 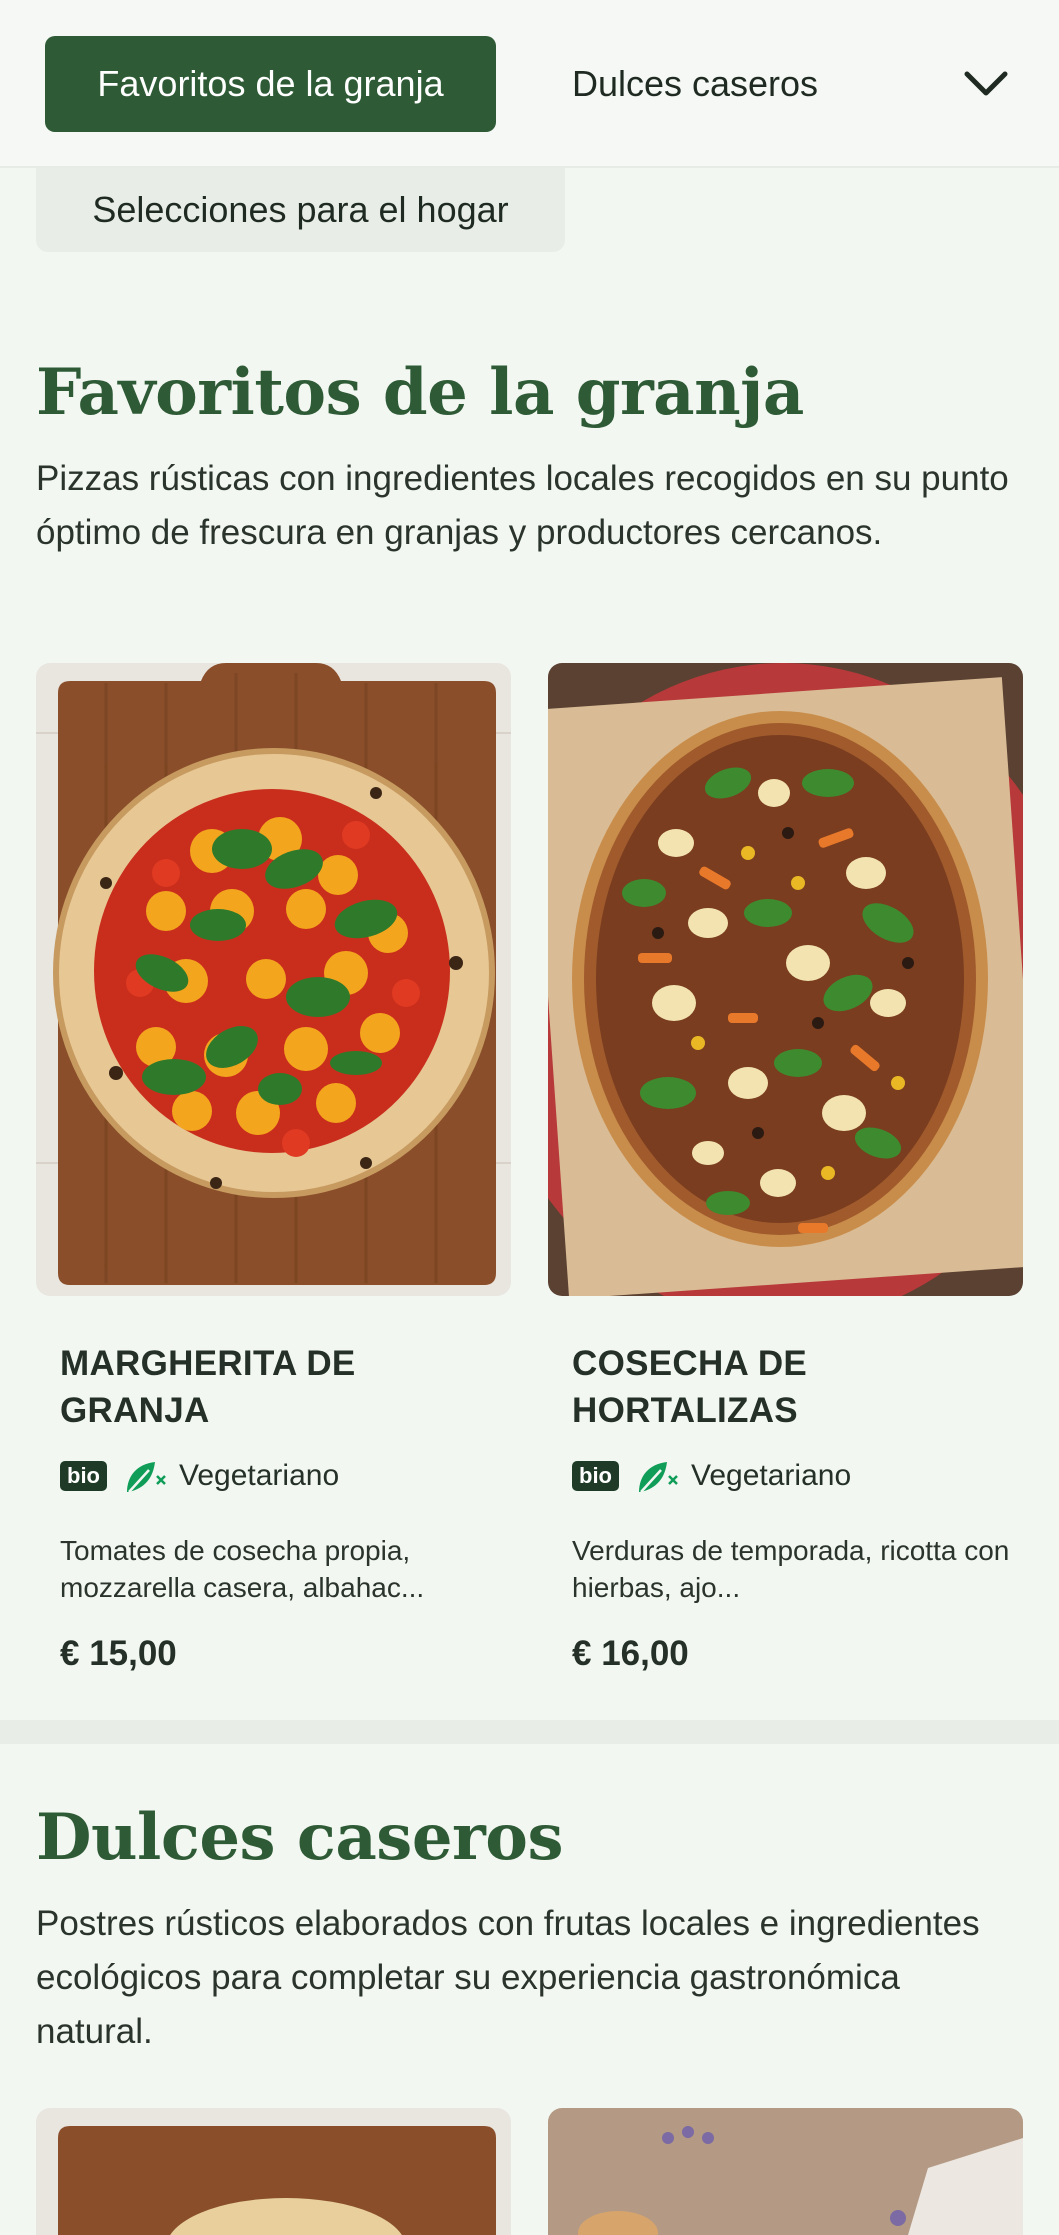 I want to click on chevron-down-icon, so click(x=986, y=84).